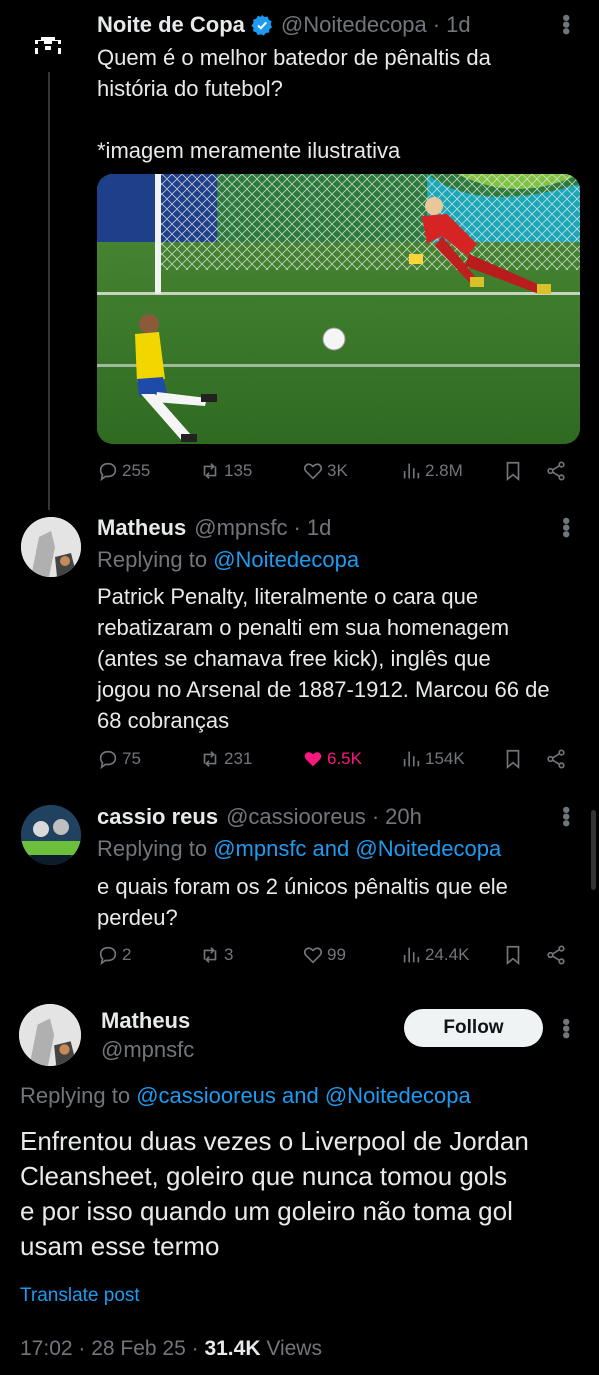  I want to click on follow-button: Follow, so click(473, 1028).